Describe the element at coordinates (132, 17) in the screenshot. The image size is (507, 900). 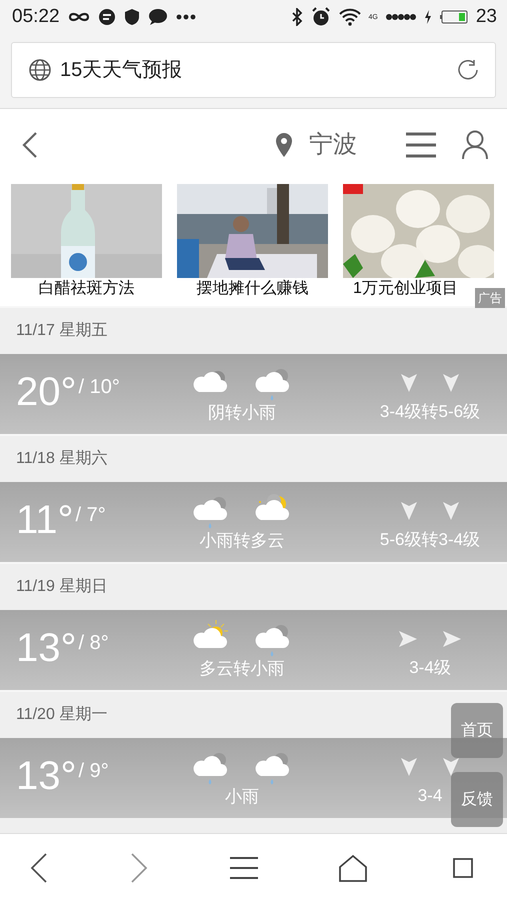
I see `shield-icon` at that location.